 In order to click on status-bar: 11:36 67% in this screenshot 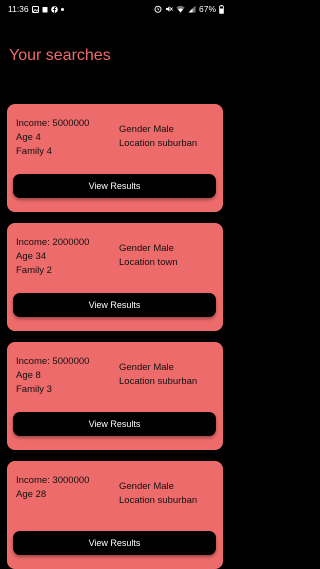, I will do `click(115, 9)`.